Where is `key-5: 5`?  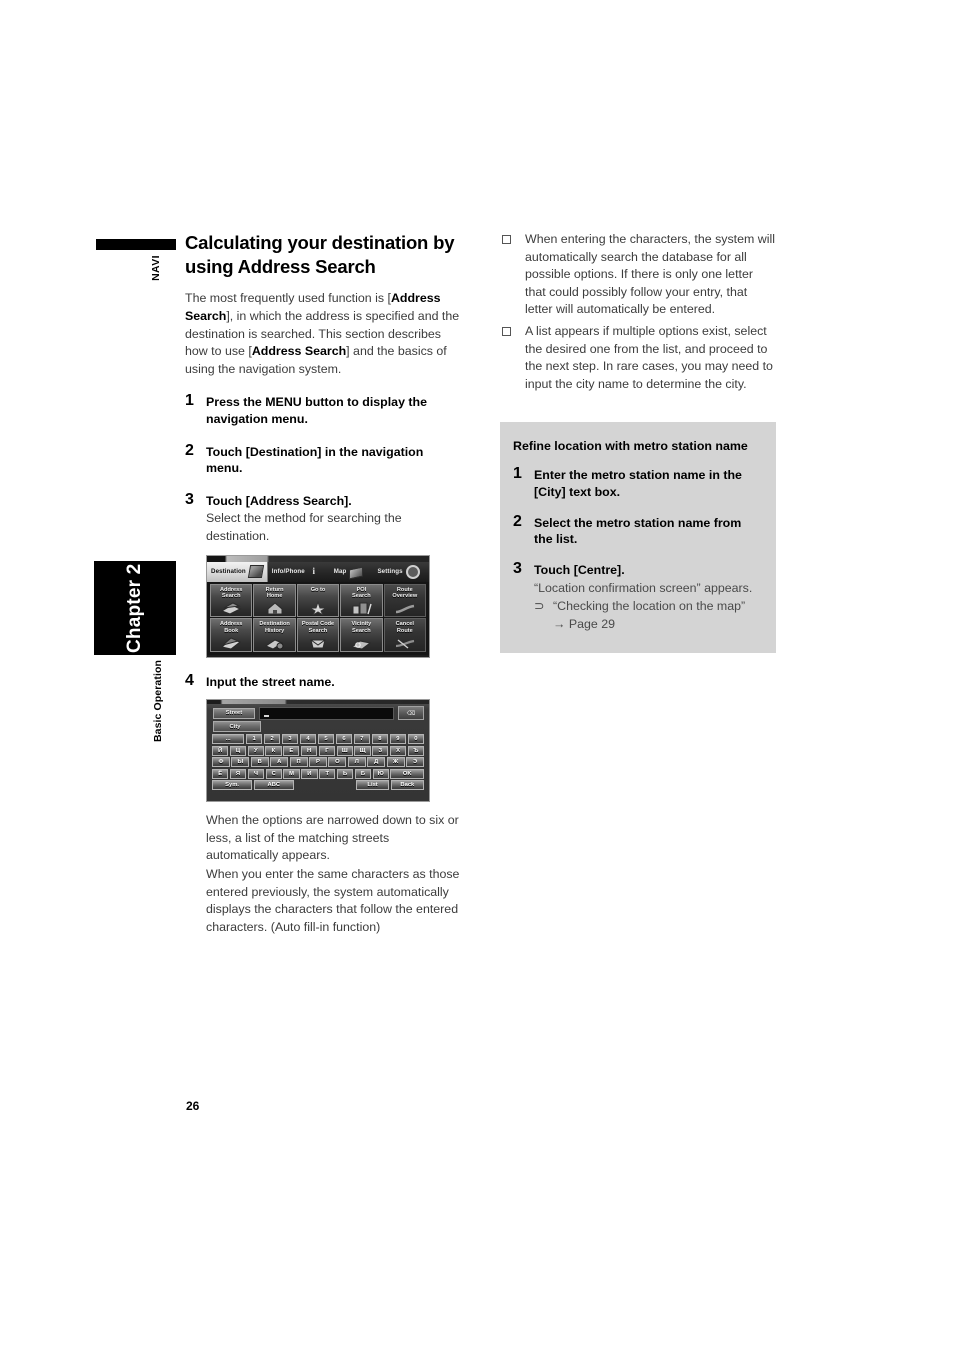 key-5: 5 is located at coordinates (326, 739).